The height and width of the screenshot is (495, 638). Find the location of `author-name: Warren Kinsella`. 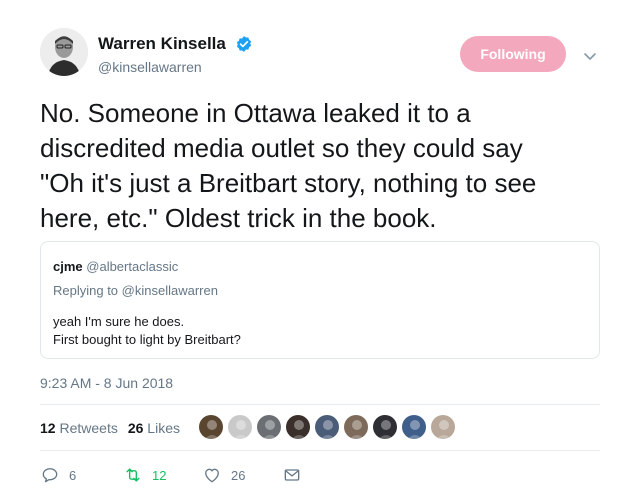

author-name: Warren Kinsella is located at coordinates (162, 44).